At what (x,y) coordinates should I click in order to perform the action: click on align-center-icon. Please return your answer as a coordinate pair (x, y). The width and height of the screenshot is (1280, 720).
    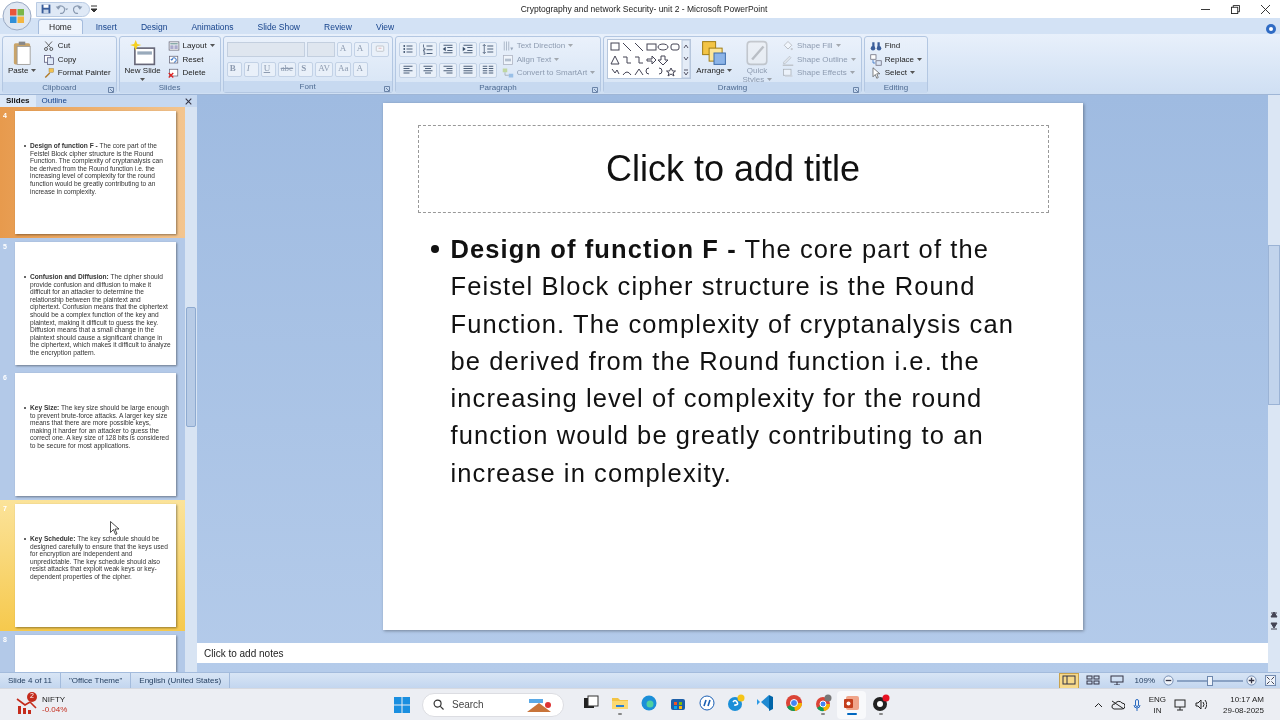
    Looking at the image, I should click on (427, 70).